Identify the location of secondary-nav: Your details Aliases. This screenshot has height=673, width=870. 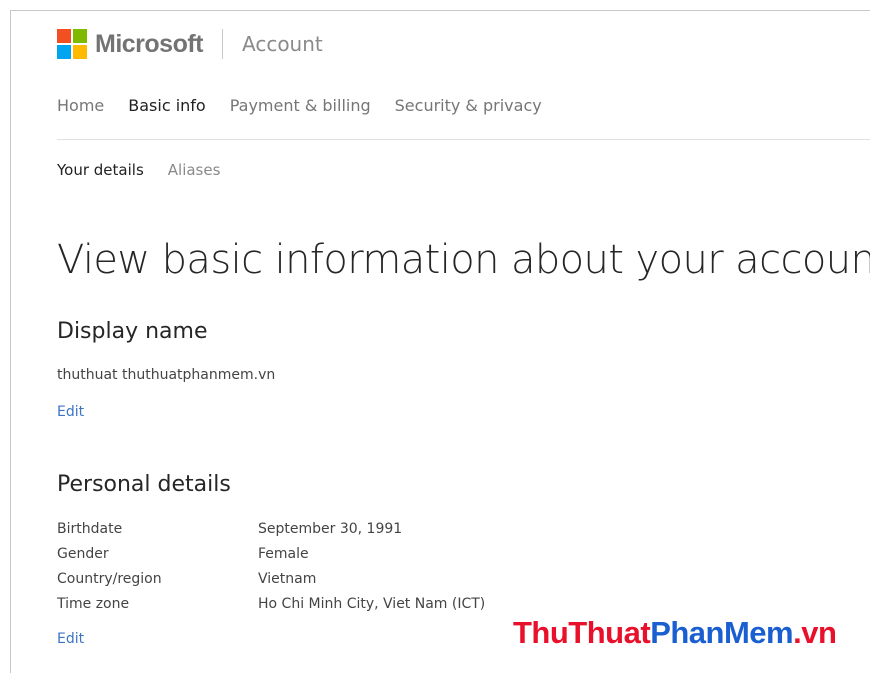
(150, 170).